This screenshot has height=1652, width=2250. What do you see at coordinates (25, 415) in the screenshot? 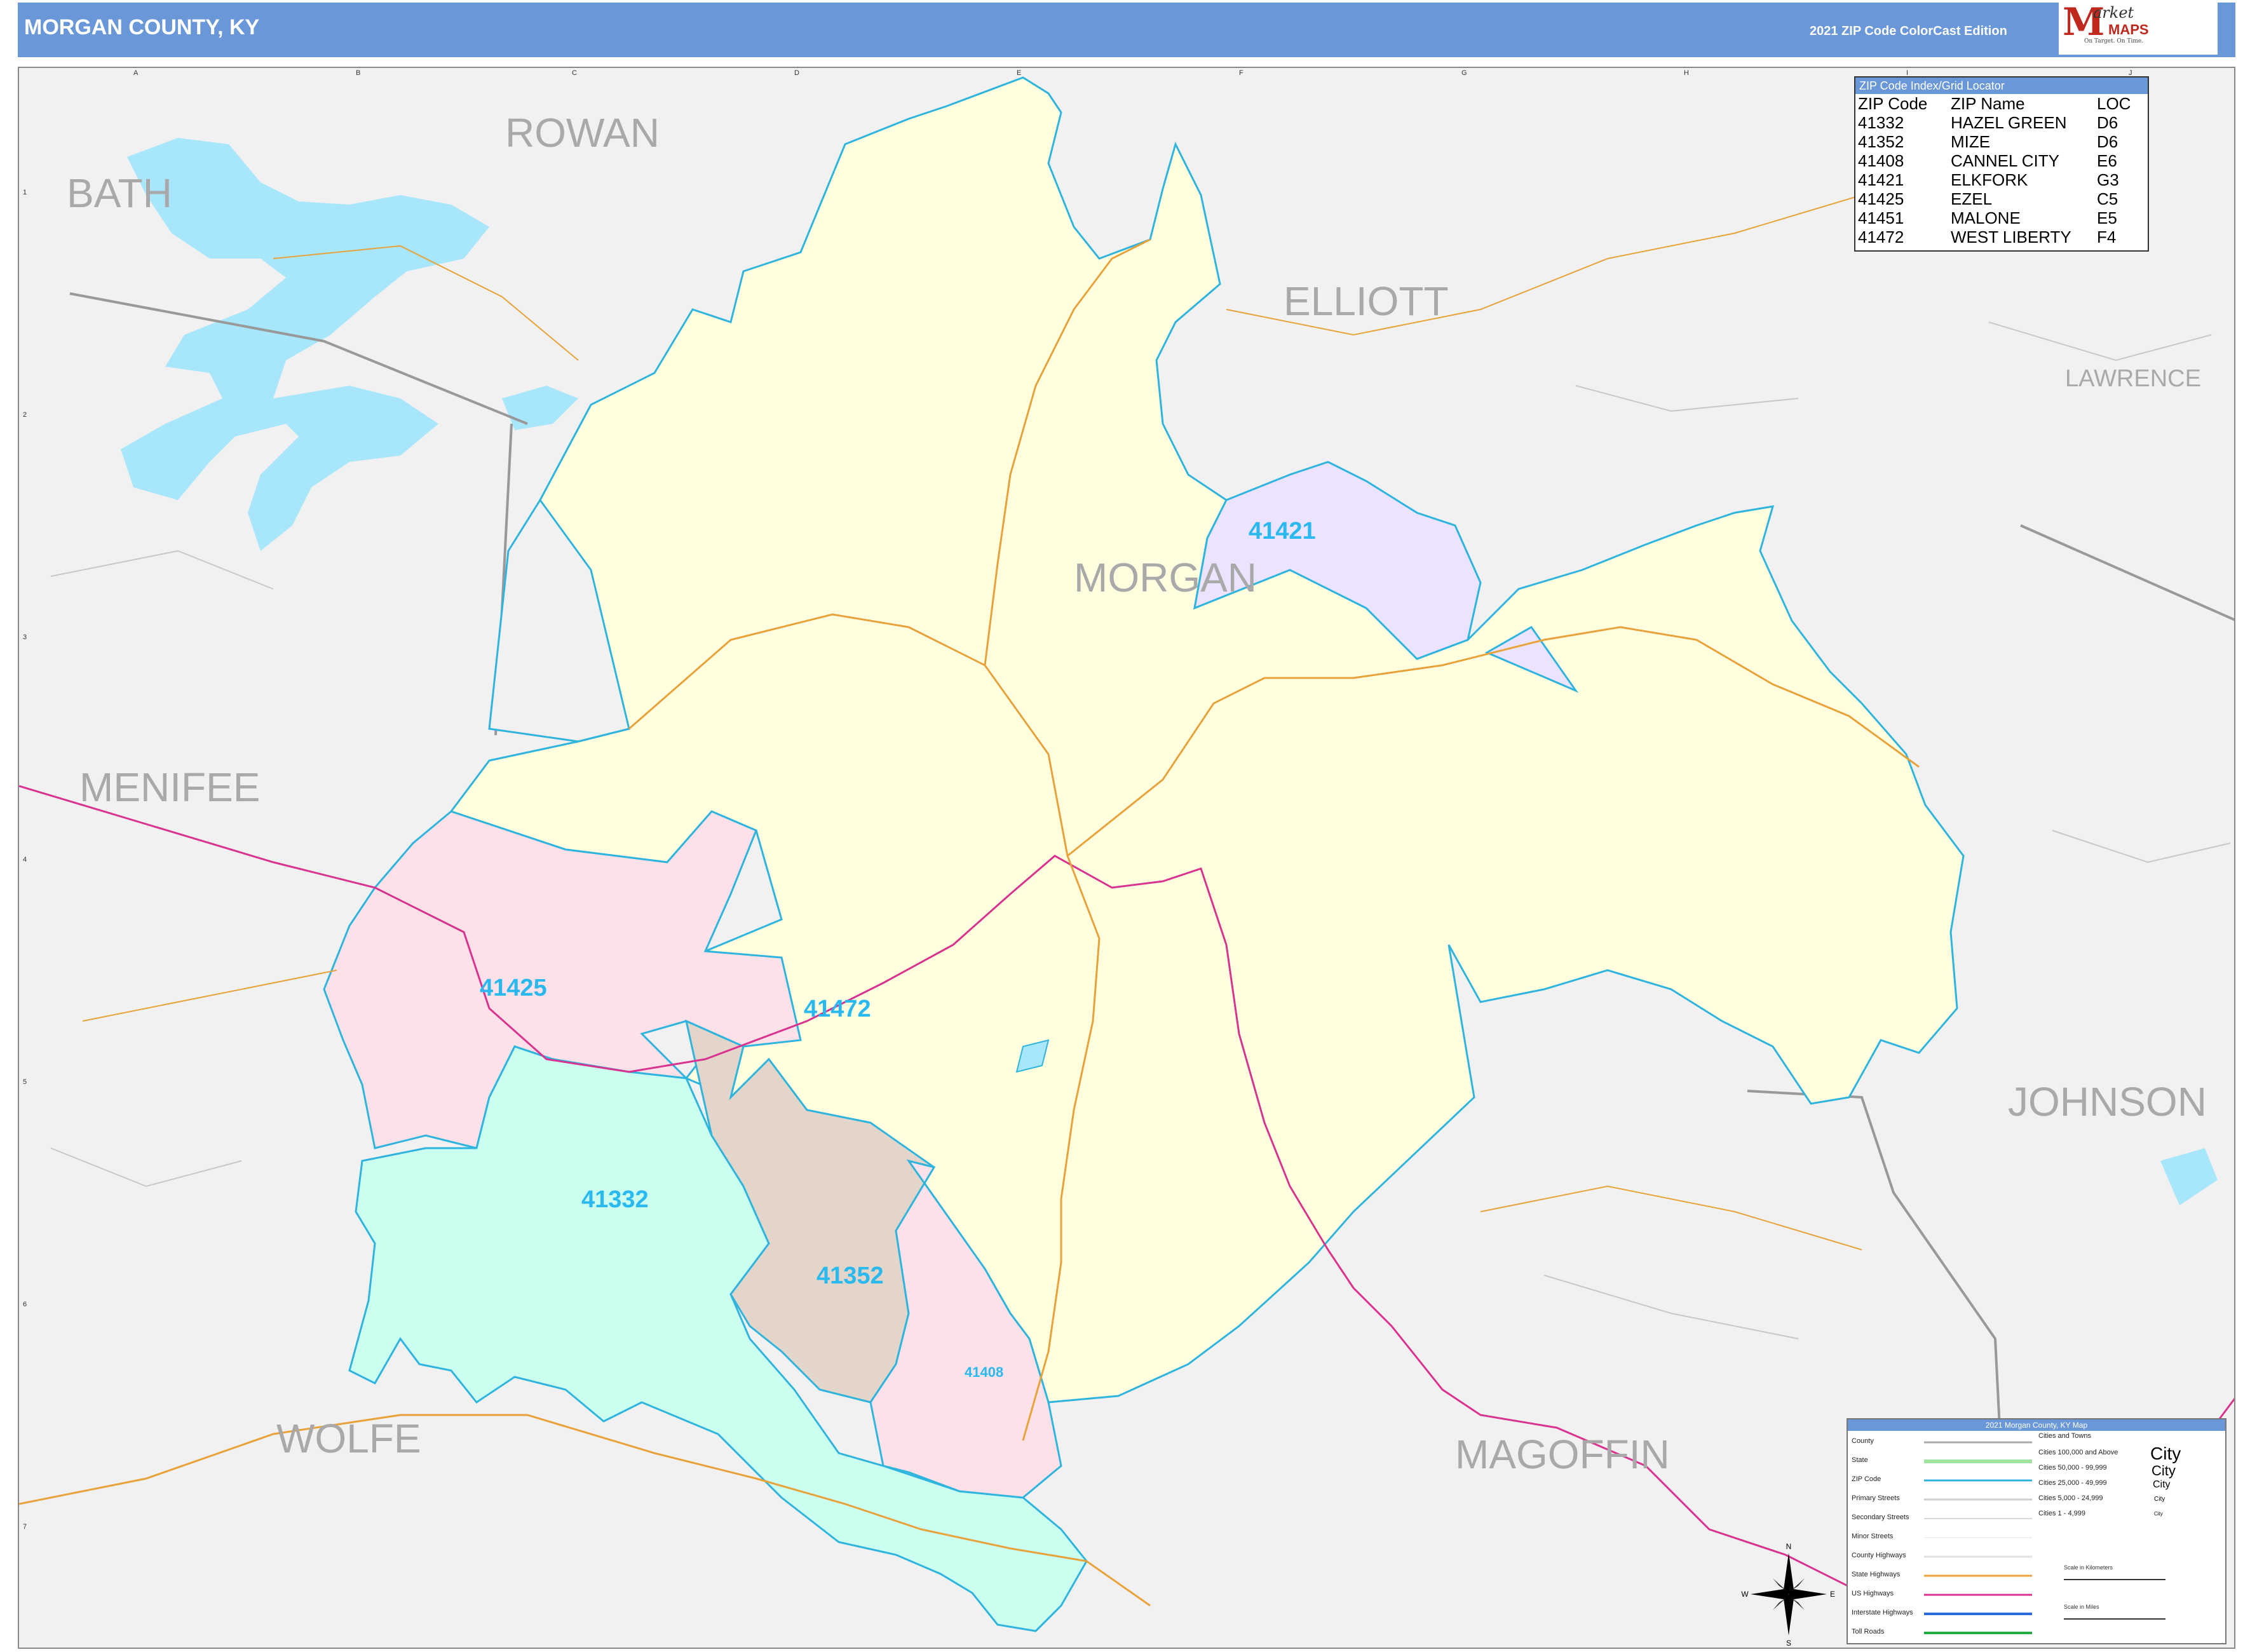
I see `grid-row-2: 2` at bounding box center [25, 415].